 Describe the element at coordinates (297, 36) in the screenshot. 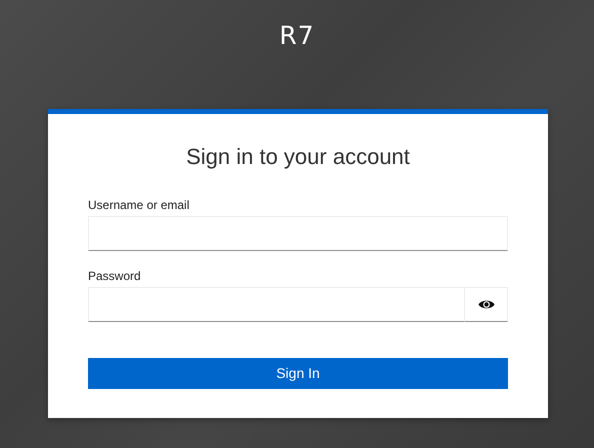

I see `brand-title: R7` at that location.